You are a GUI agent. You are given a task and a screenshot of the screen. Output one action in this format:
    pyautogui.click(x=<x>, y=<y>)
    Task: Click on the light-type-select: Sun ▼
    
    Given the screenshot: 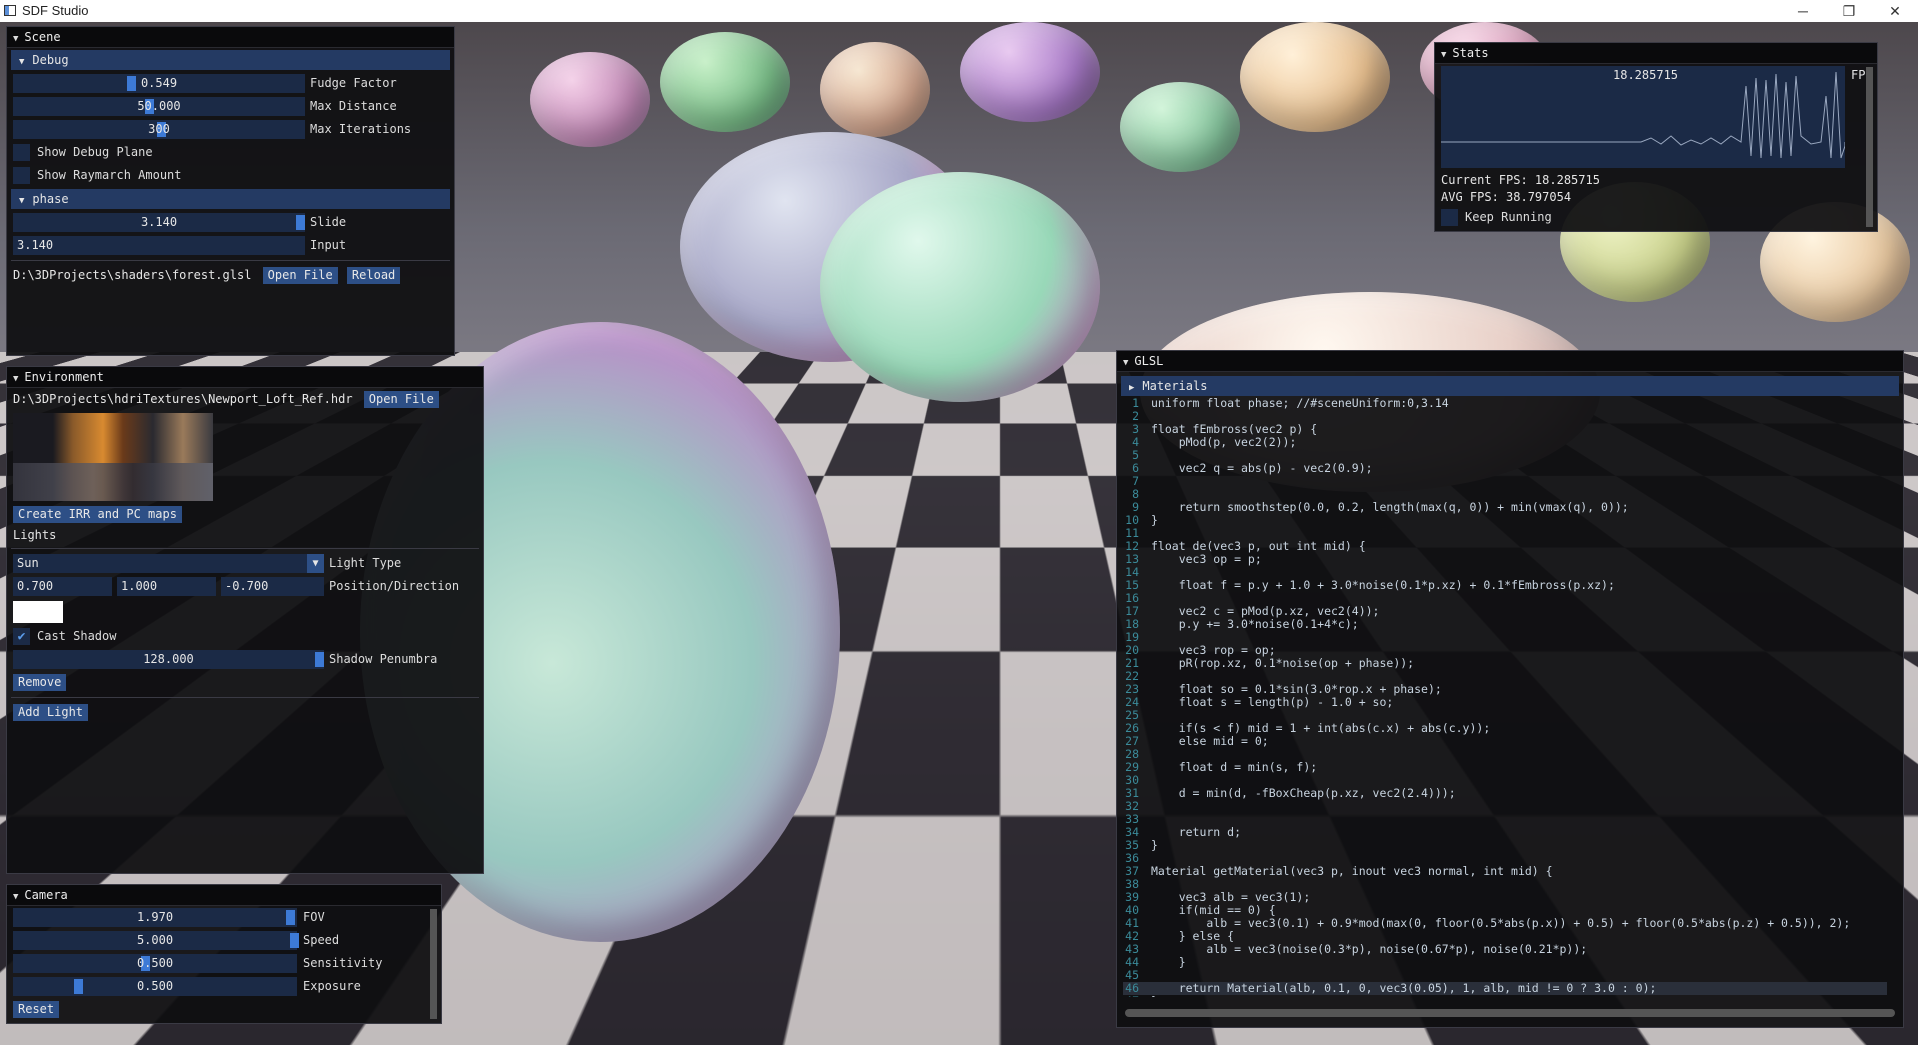 What is the action you would take?
    pyautogui.click(x=168, y=563)
    